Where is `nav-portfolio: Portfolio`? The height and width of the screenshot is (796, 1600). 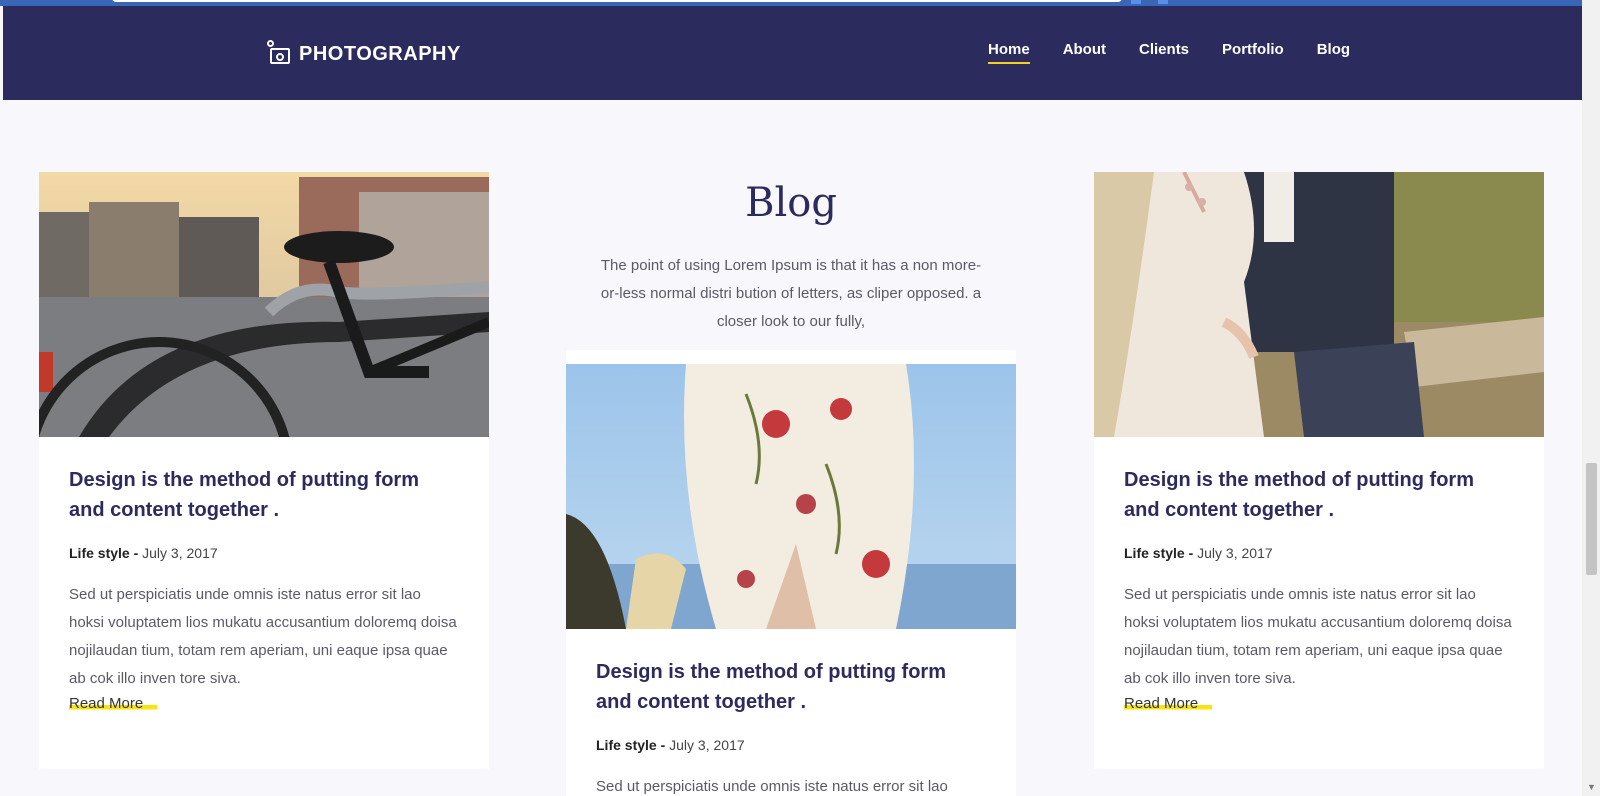
nav-portfolio: Portfolio is located at coordinates (1253, 52).